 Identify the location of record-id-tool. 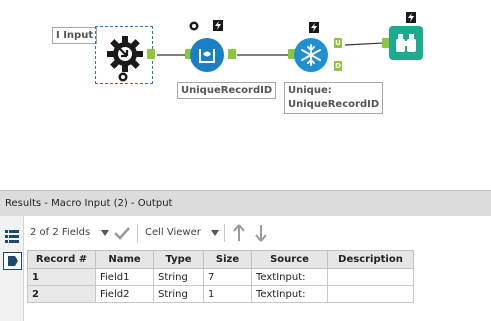
(207, 55).